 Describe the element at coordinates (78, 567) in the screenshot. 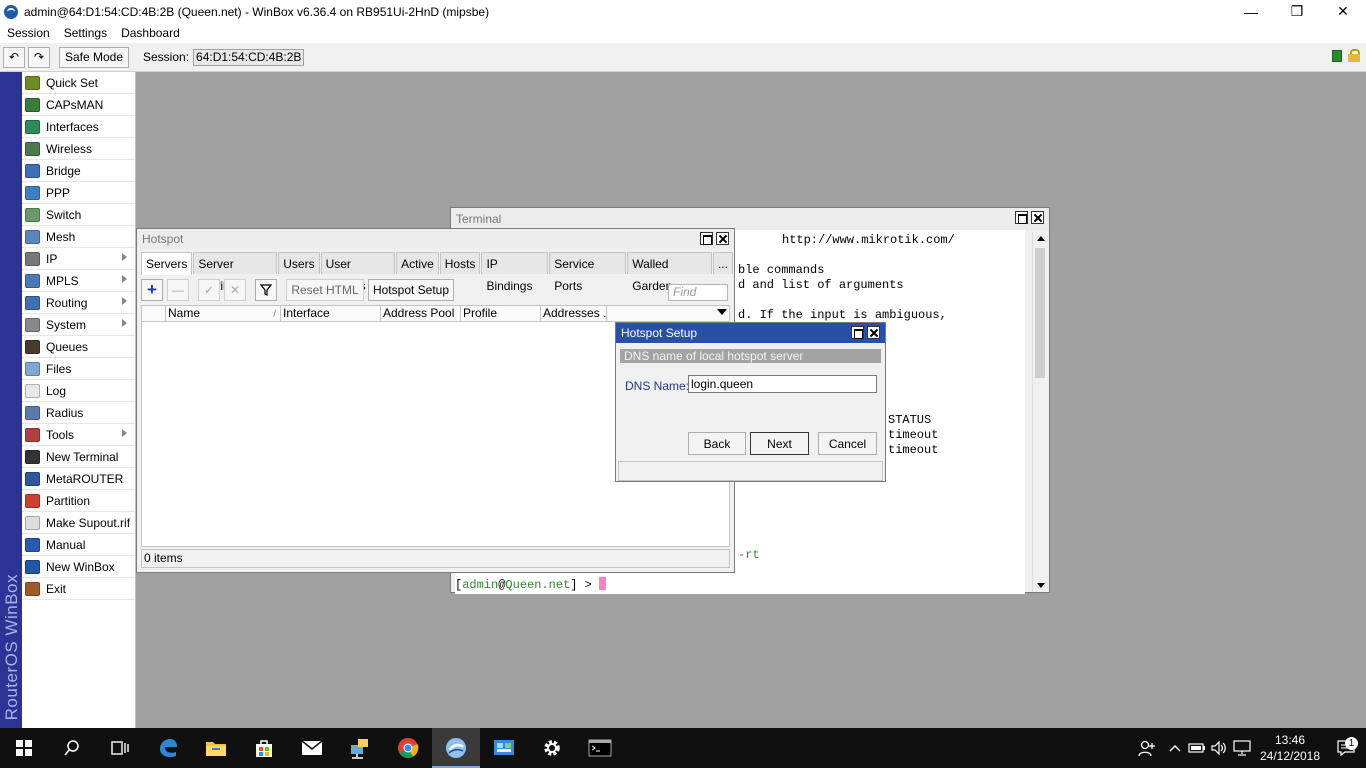

I see `sidebar-item-new-winbox: New WinBox` at that location.